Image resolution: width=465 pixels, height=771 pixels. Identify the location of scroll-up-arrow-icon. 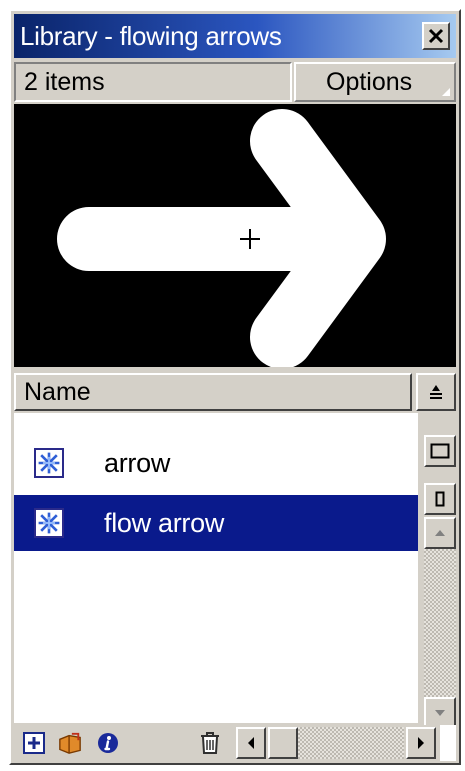
(440, 533).